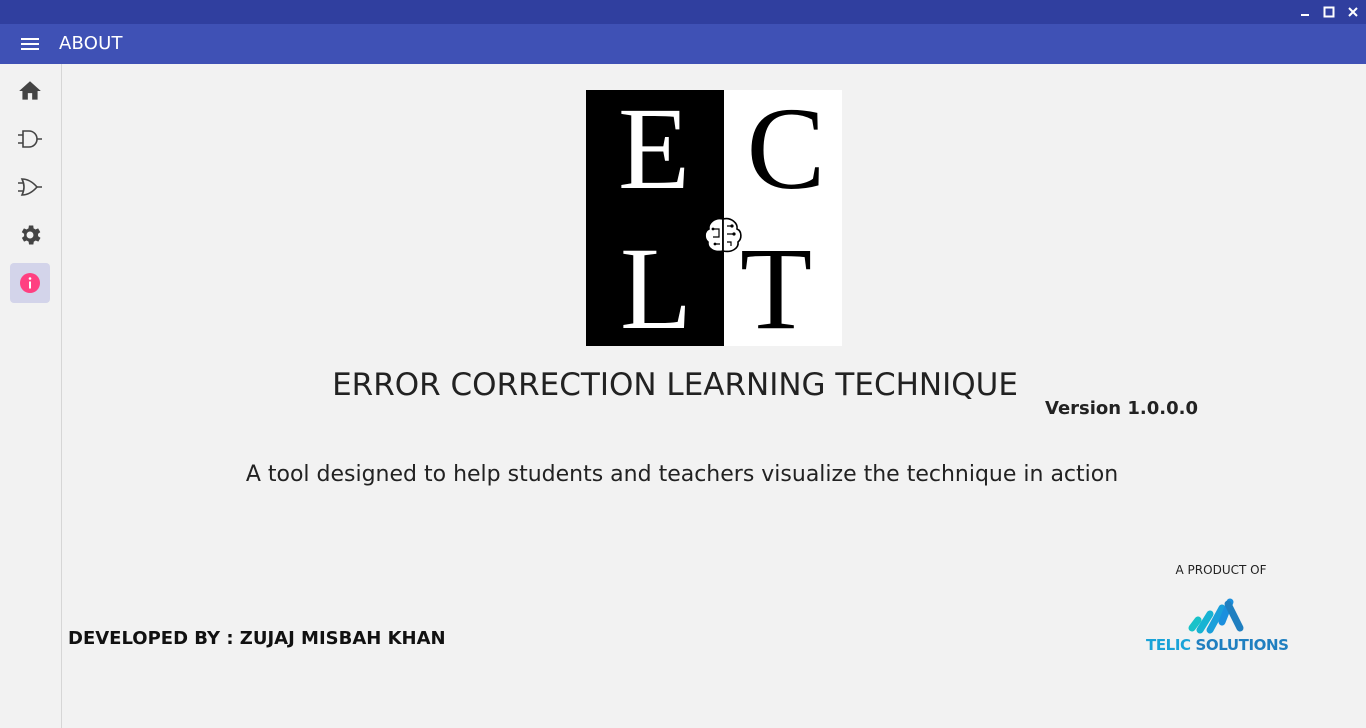  I want to click on logo-letter-t: T, so click(776, 284).